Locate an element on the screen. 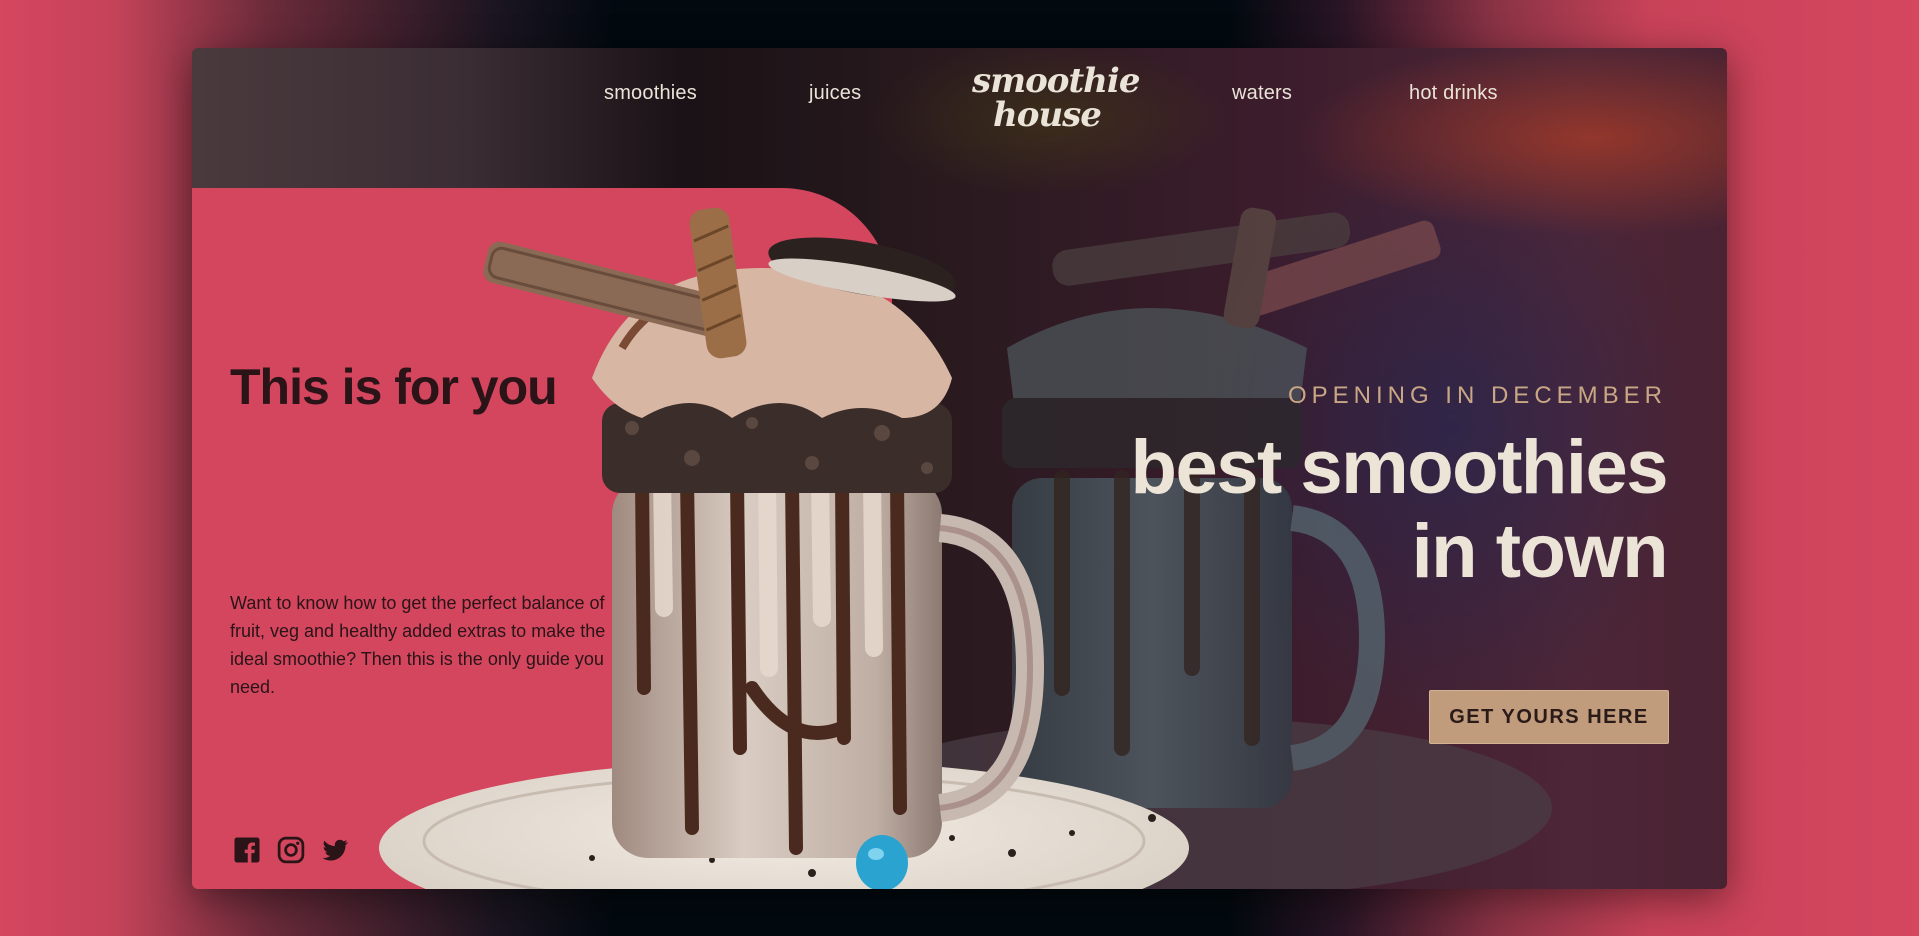  nav-link-juices: juices is located at coordinates (835, 93).